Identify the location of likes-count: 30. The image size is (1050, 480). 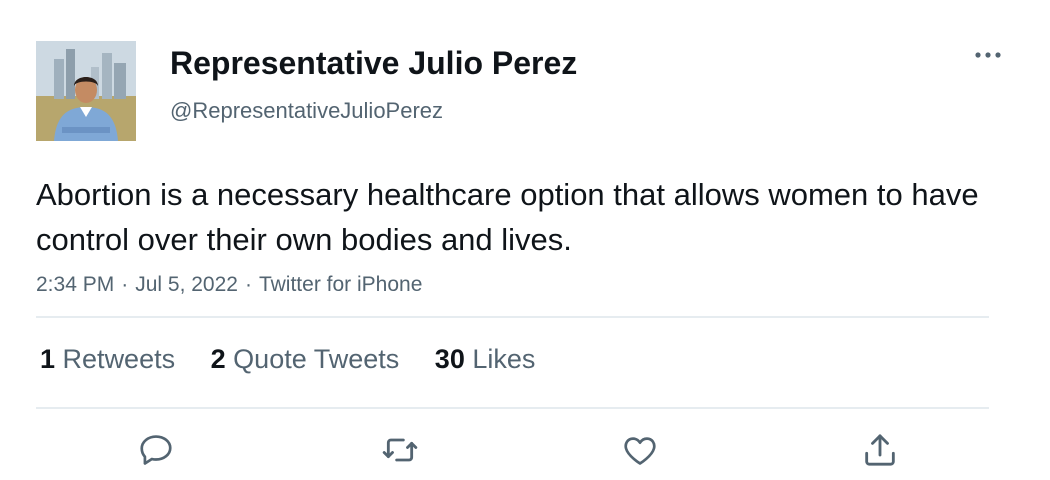
(449, 359).